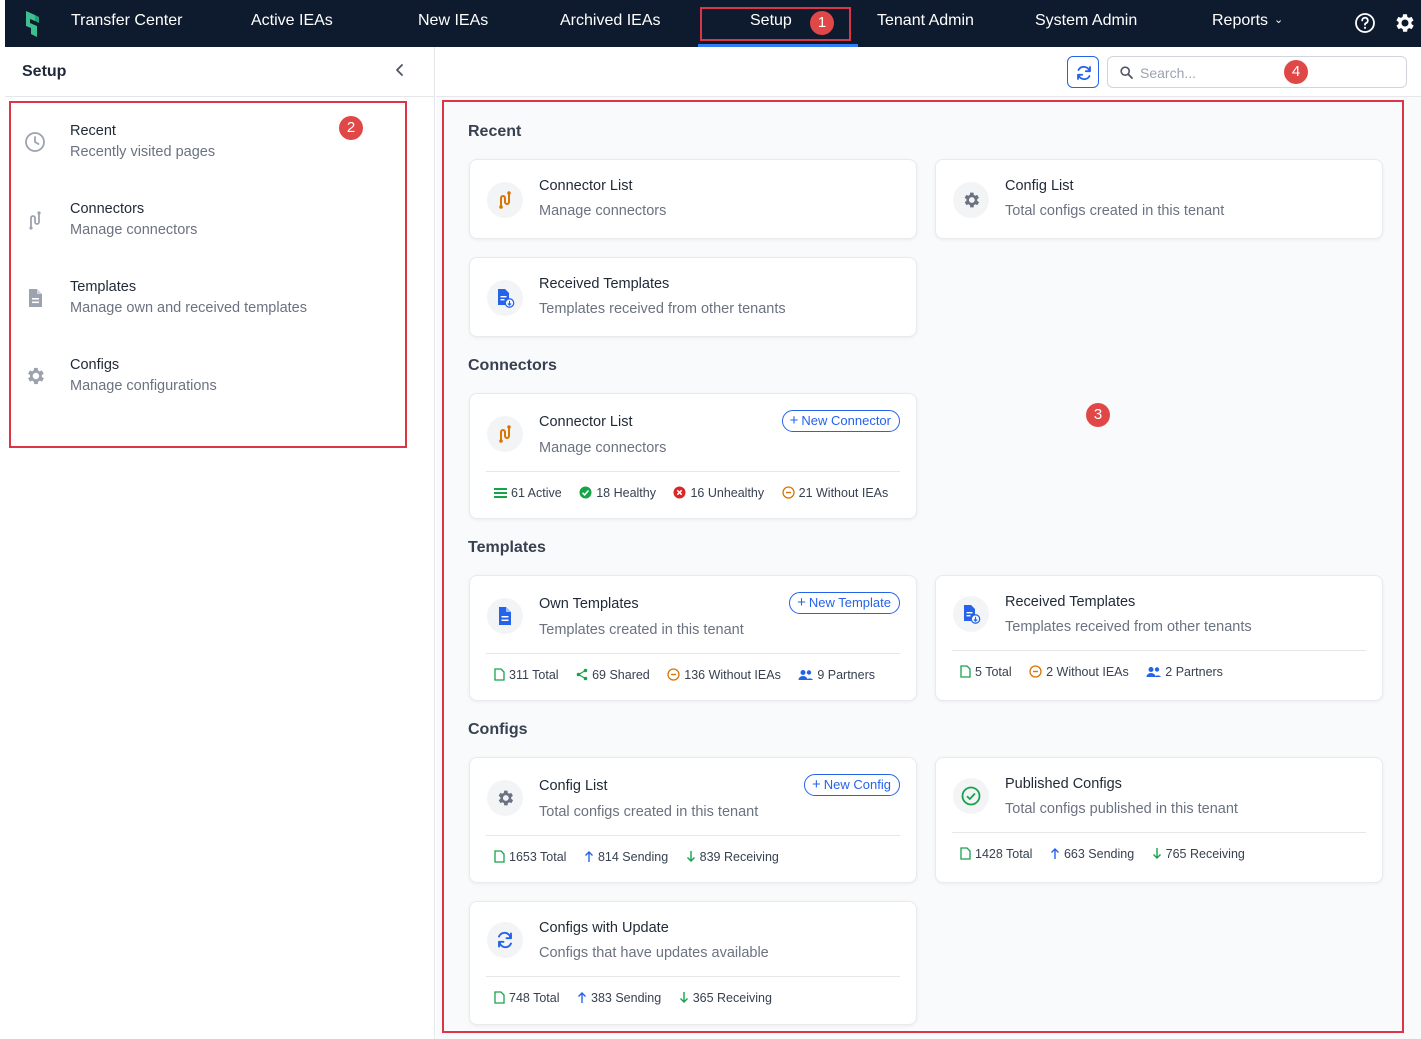 This screenshot has height=1039, width=1421. I want to click on nav-reports: Reports ⌄, so click(1247, 21).